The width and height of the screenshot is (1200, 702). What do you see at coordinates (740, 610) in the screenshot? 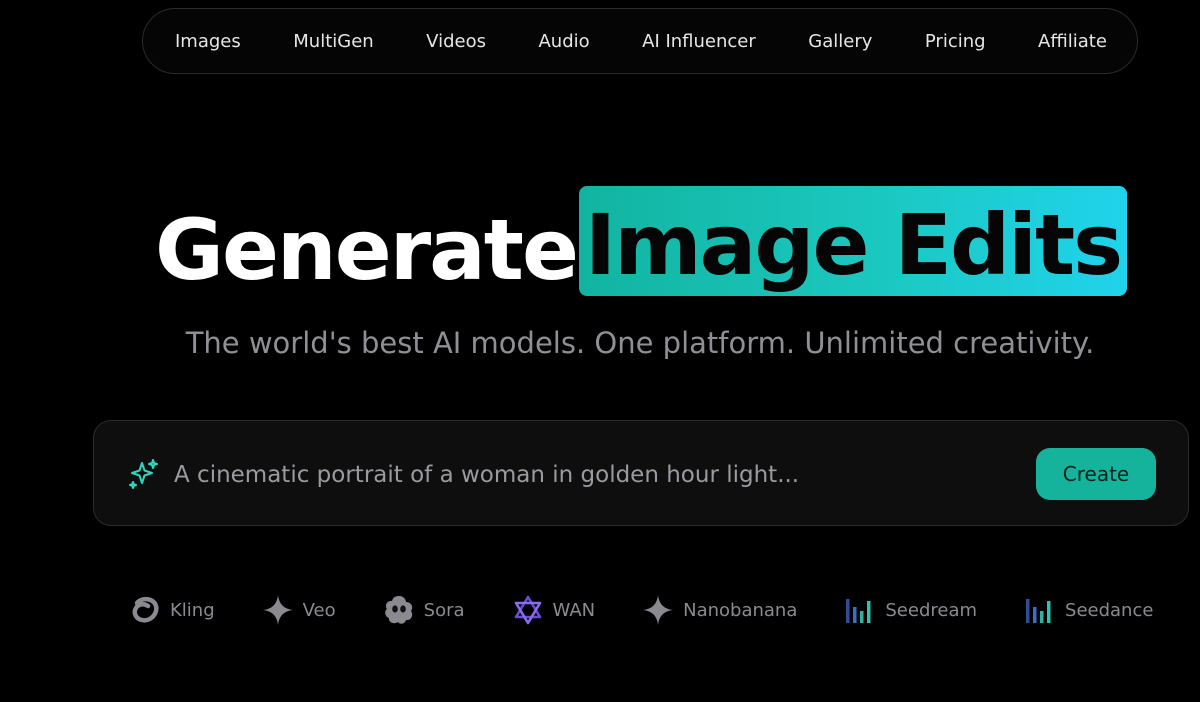
I see `model-label-nanobanana: Nanobanana` at bounding box center [740, 610].